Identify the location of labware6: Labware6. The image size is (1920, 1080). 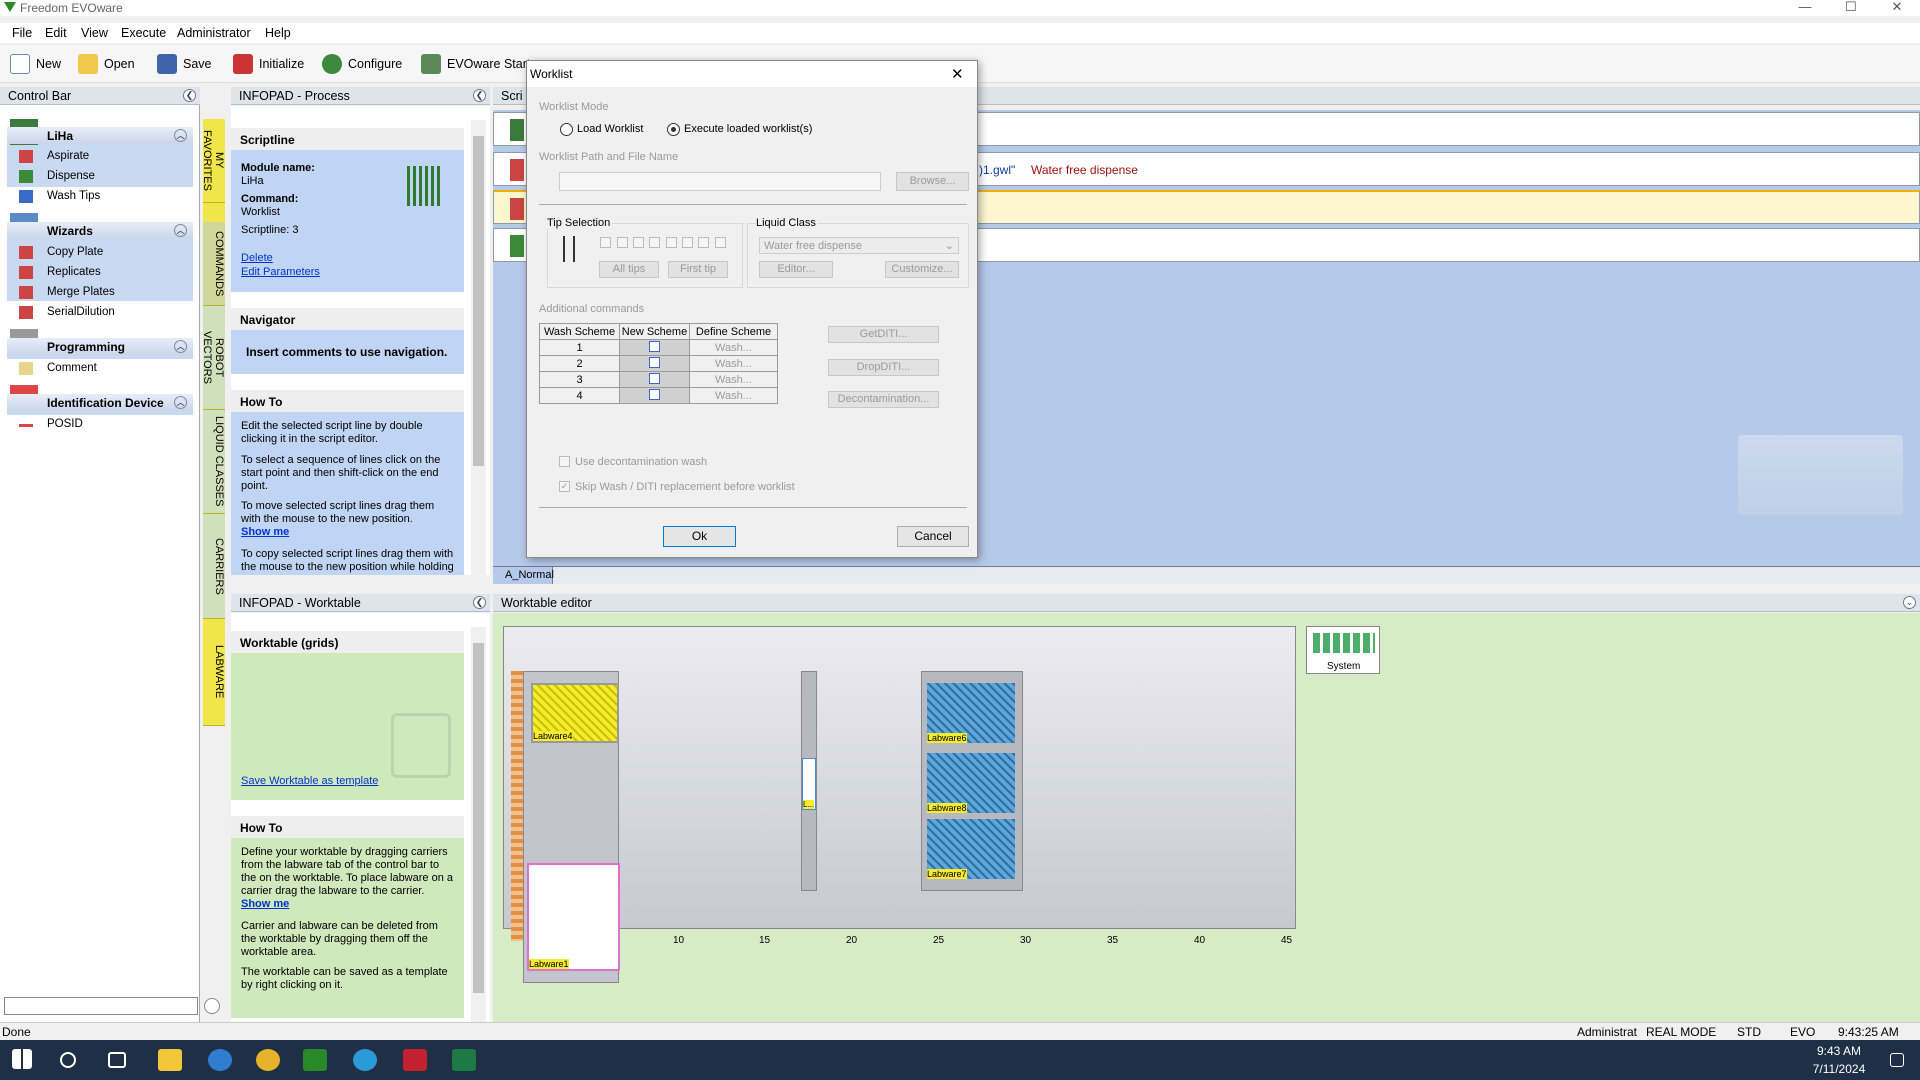
(971, 713).